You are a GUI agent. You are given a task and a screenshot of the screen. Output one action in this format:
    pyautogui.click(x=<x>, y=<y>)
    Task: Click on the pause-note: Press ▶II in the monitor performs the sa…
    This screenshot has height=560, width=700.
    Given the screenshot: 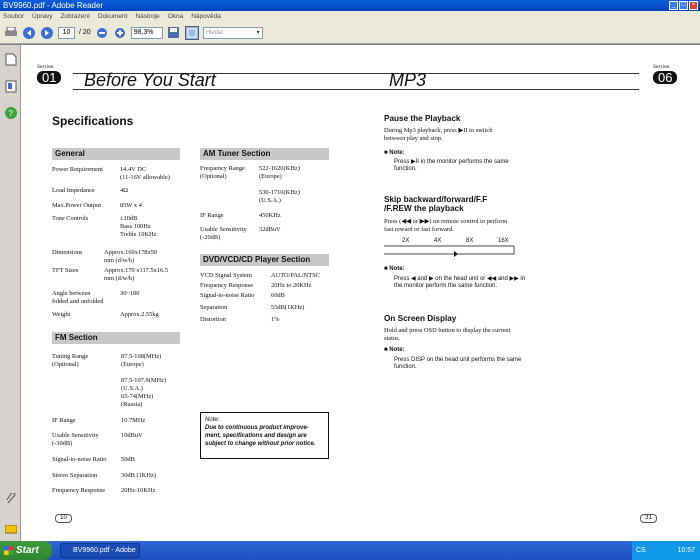 What is the action you would take?
    pyautogui.click(x=451, y=165)
    